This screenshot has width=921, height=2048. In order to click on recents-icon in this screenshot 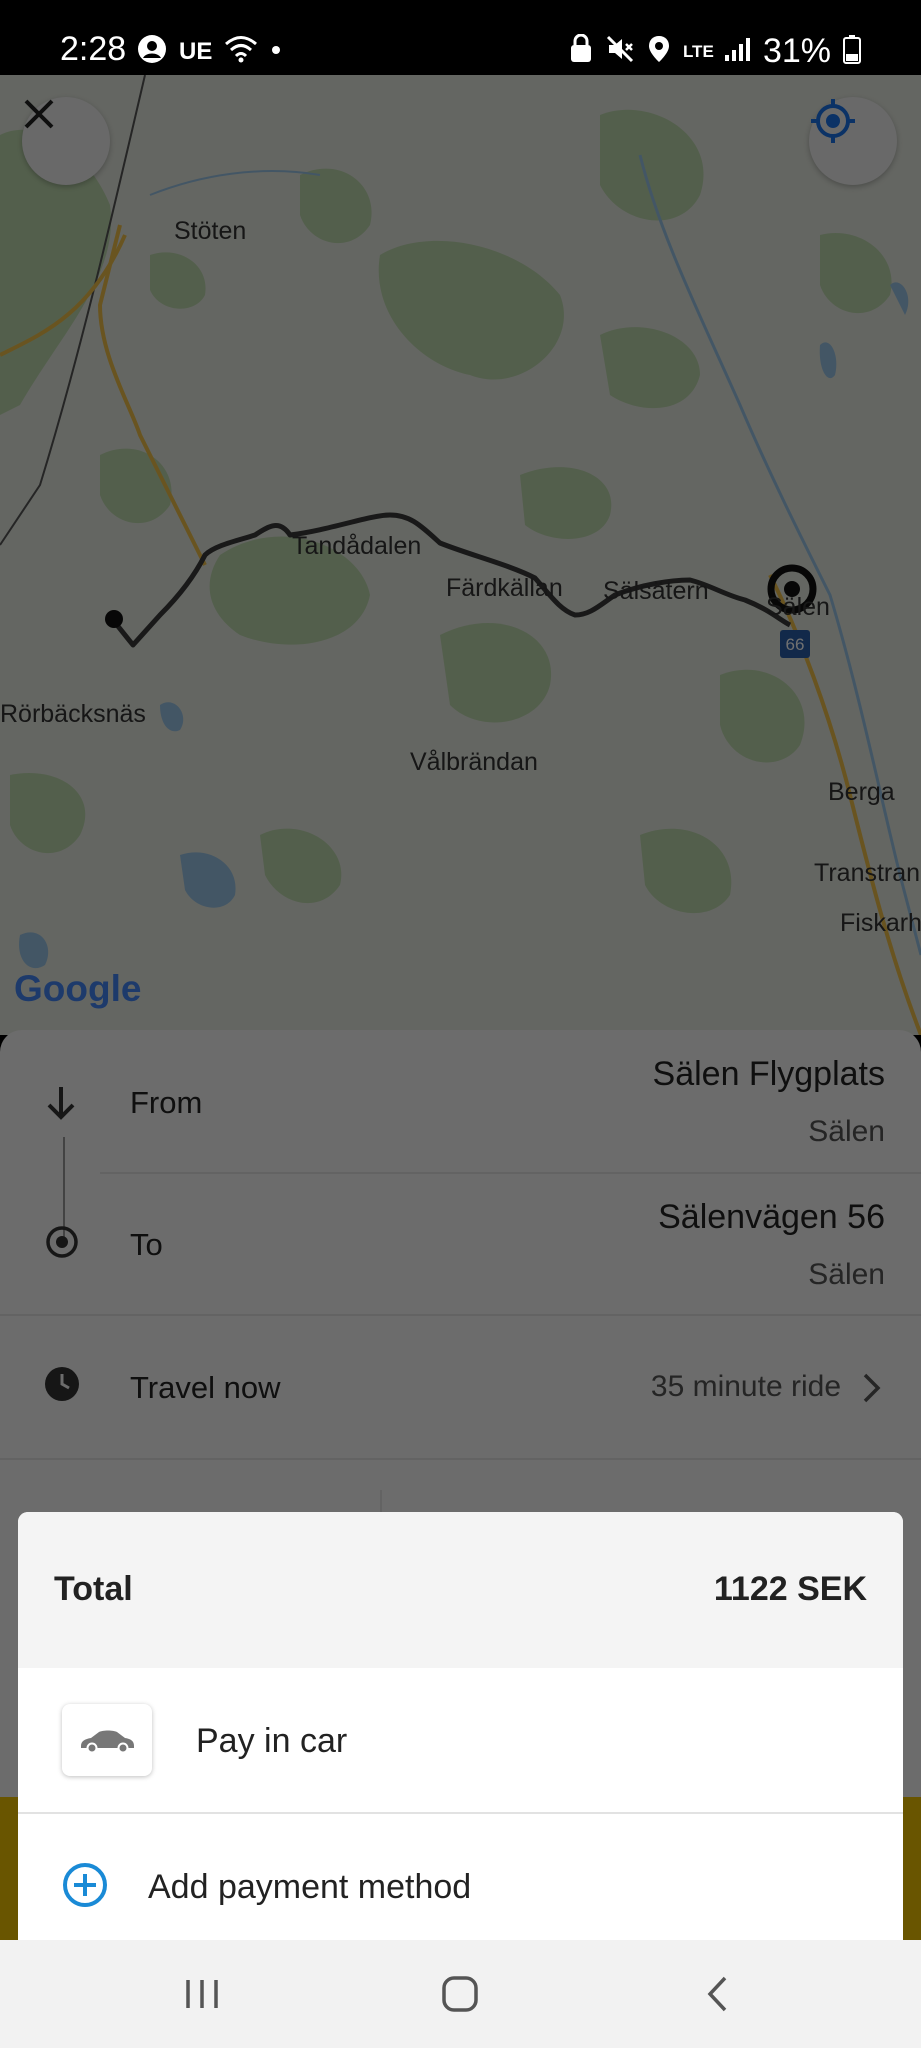, I will do `click(202, 1994)`.